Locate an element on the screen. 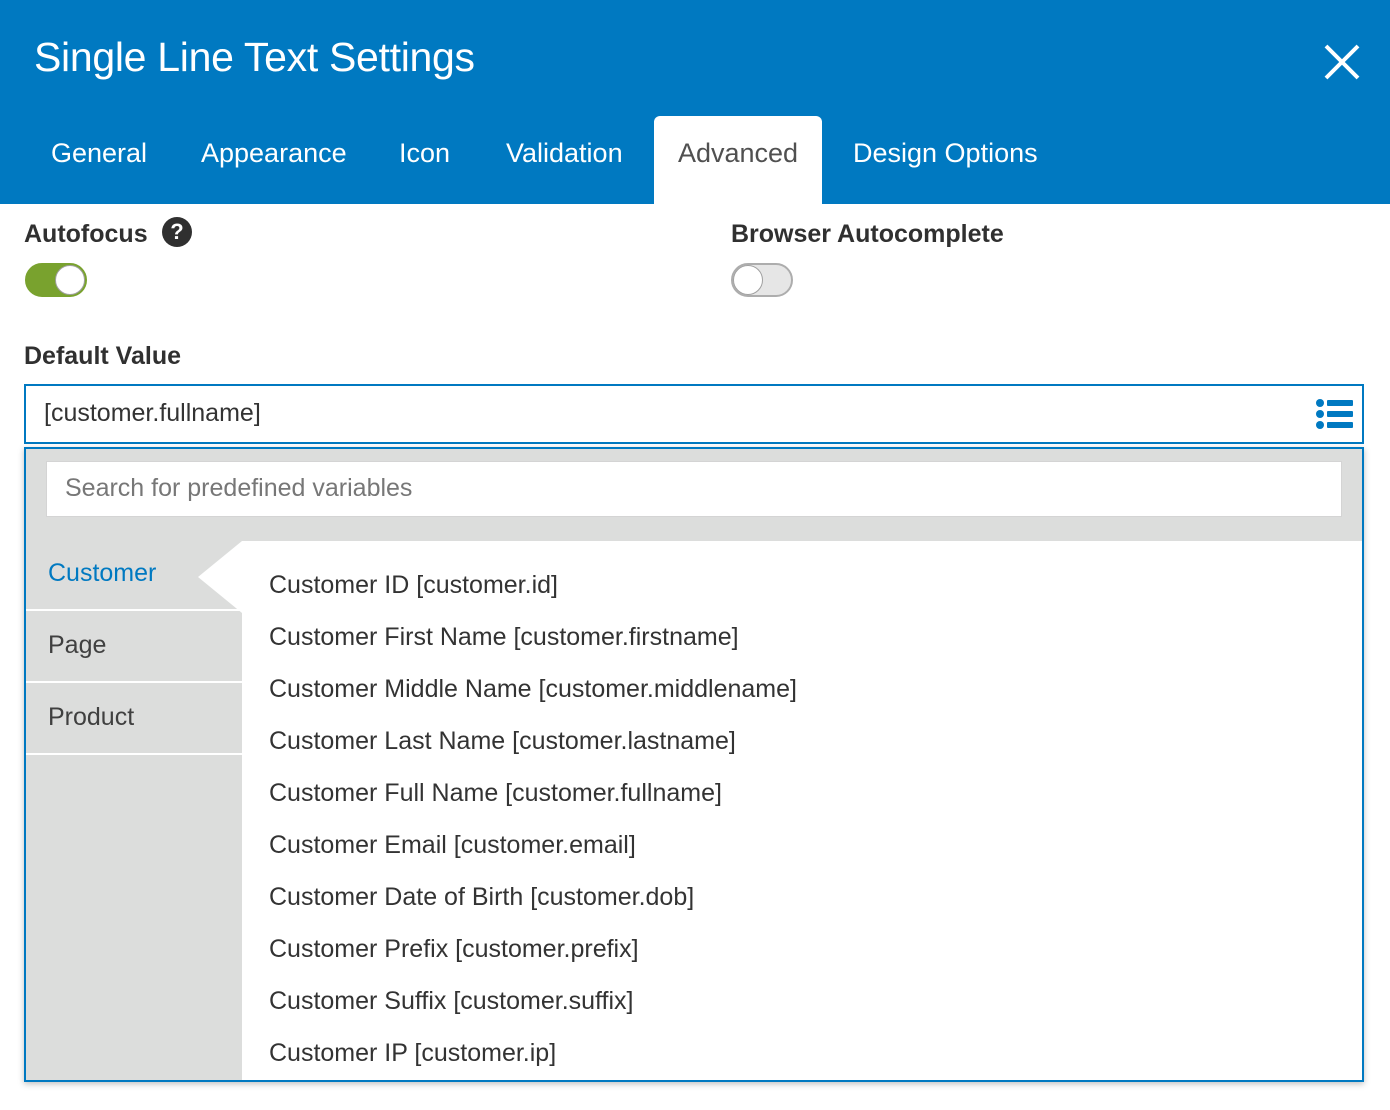  autofocus-toggle is located at coordinates (56, 280).